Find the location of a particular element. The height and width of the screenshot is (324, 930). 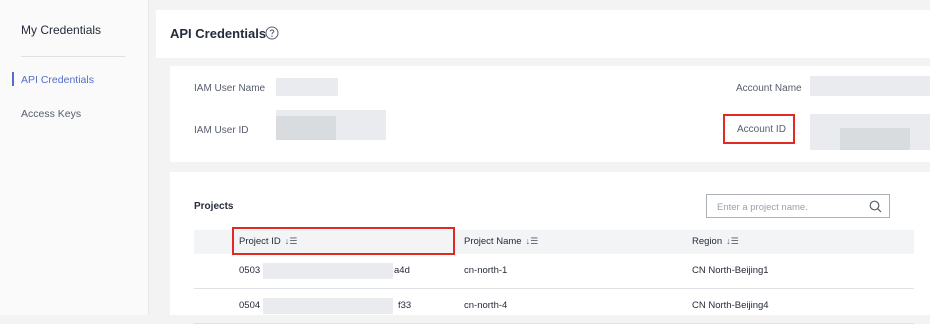

project-search-box is located at coordinates (798, 206).